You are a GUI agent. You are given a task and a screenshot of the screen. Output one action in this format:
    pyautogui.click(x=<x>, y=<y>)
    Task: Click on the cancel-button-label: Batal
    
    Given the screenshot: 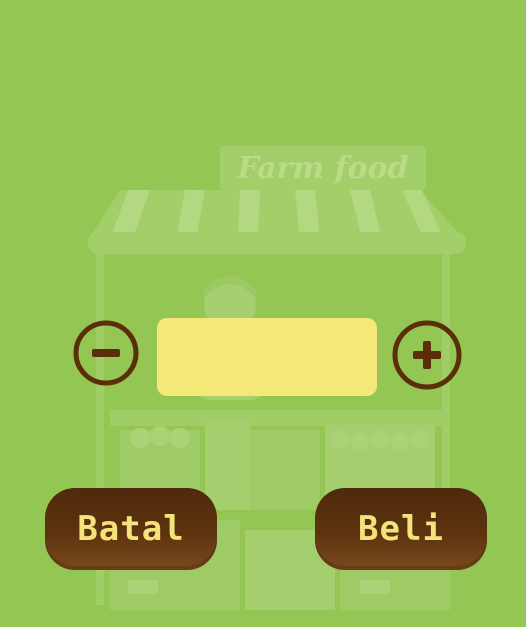 What is the action you would take?
    pyautogui.click(x=131, y=529)
    